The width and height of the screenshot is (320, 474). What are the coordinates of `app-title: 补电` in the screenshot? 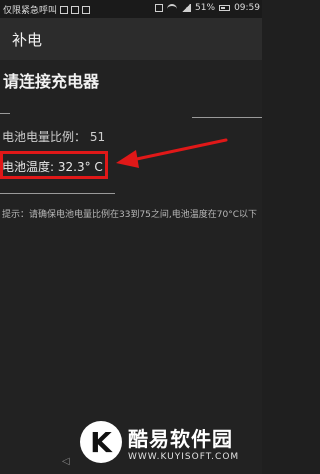 It's located at (27, 39).